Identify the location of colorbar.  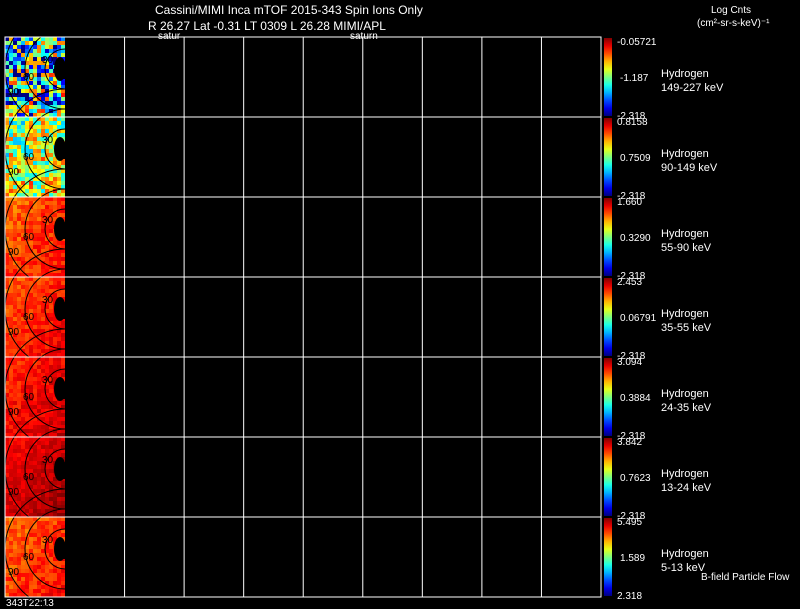
(608, 157).